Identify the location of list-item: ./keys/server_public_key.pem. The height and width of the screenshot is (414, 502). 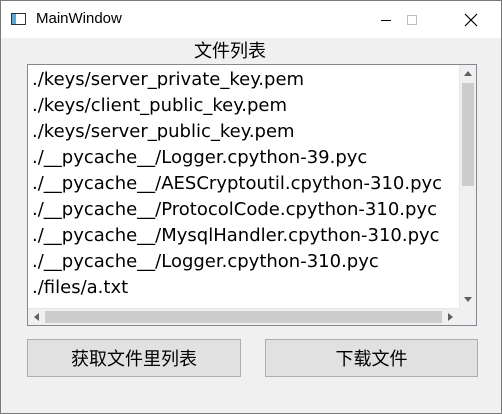
(247, 132).